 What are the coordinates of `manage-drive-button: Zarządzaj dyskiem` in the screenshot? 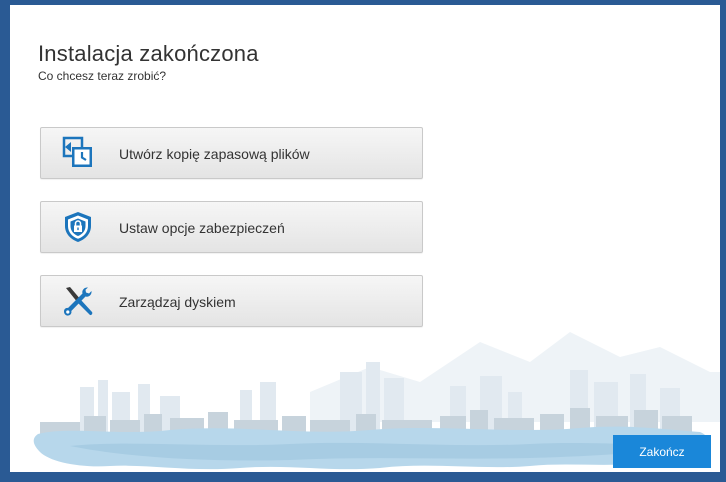 It's located at (231, 301).